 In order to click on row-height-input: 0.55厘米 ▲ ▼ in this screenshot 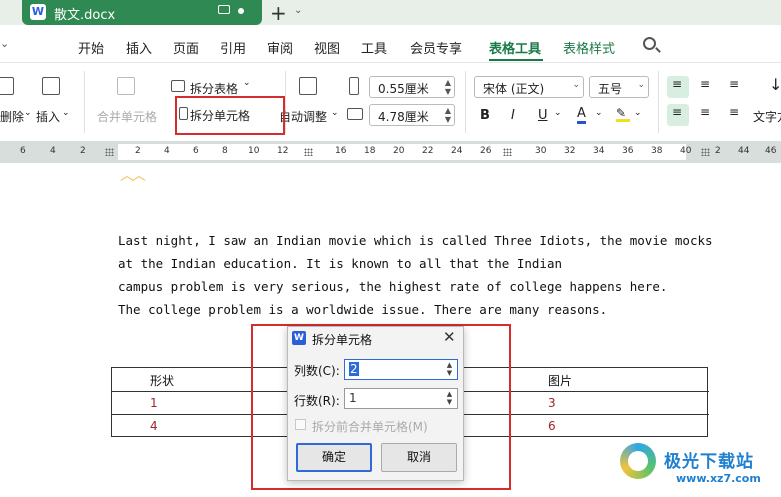, I will do `click(412, 87)`.